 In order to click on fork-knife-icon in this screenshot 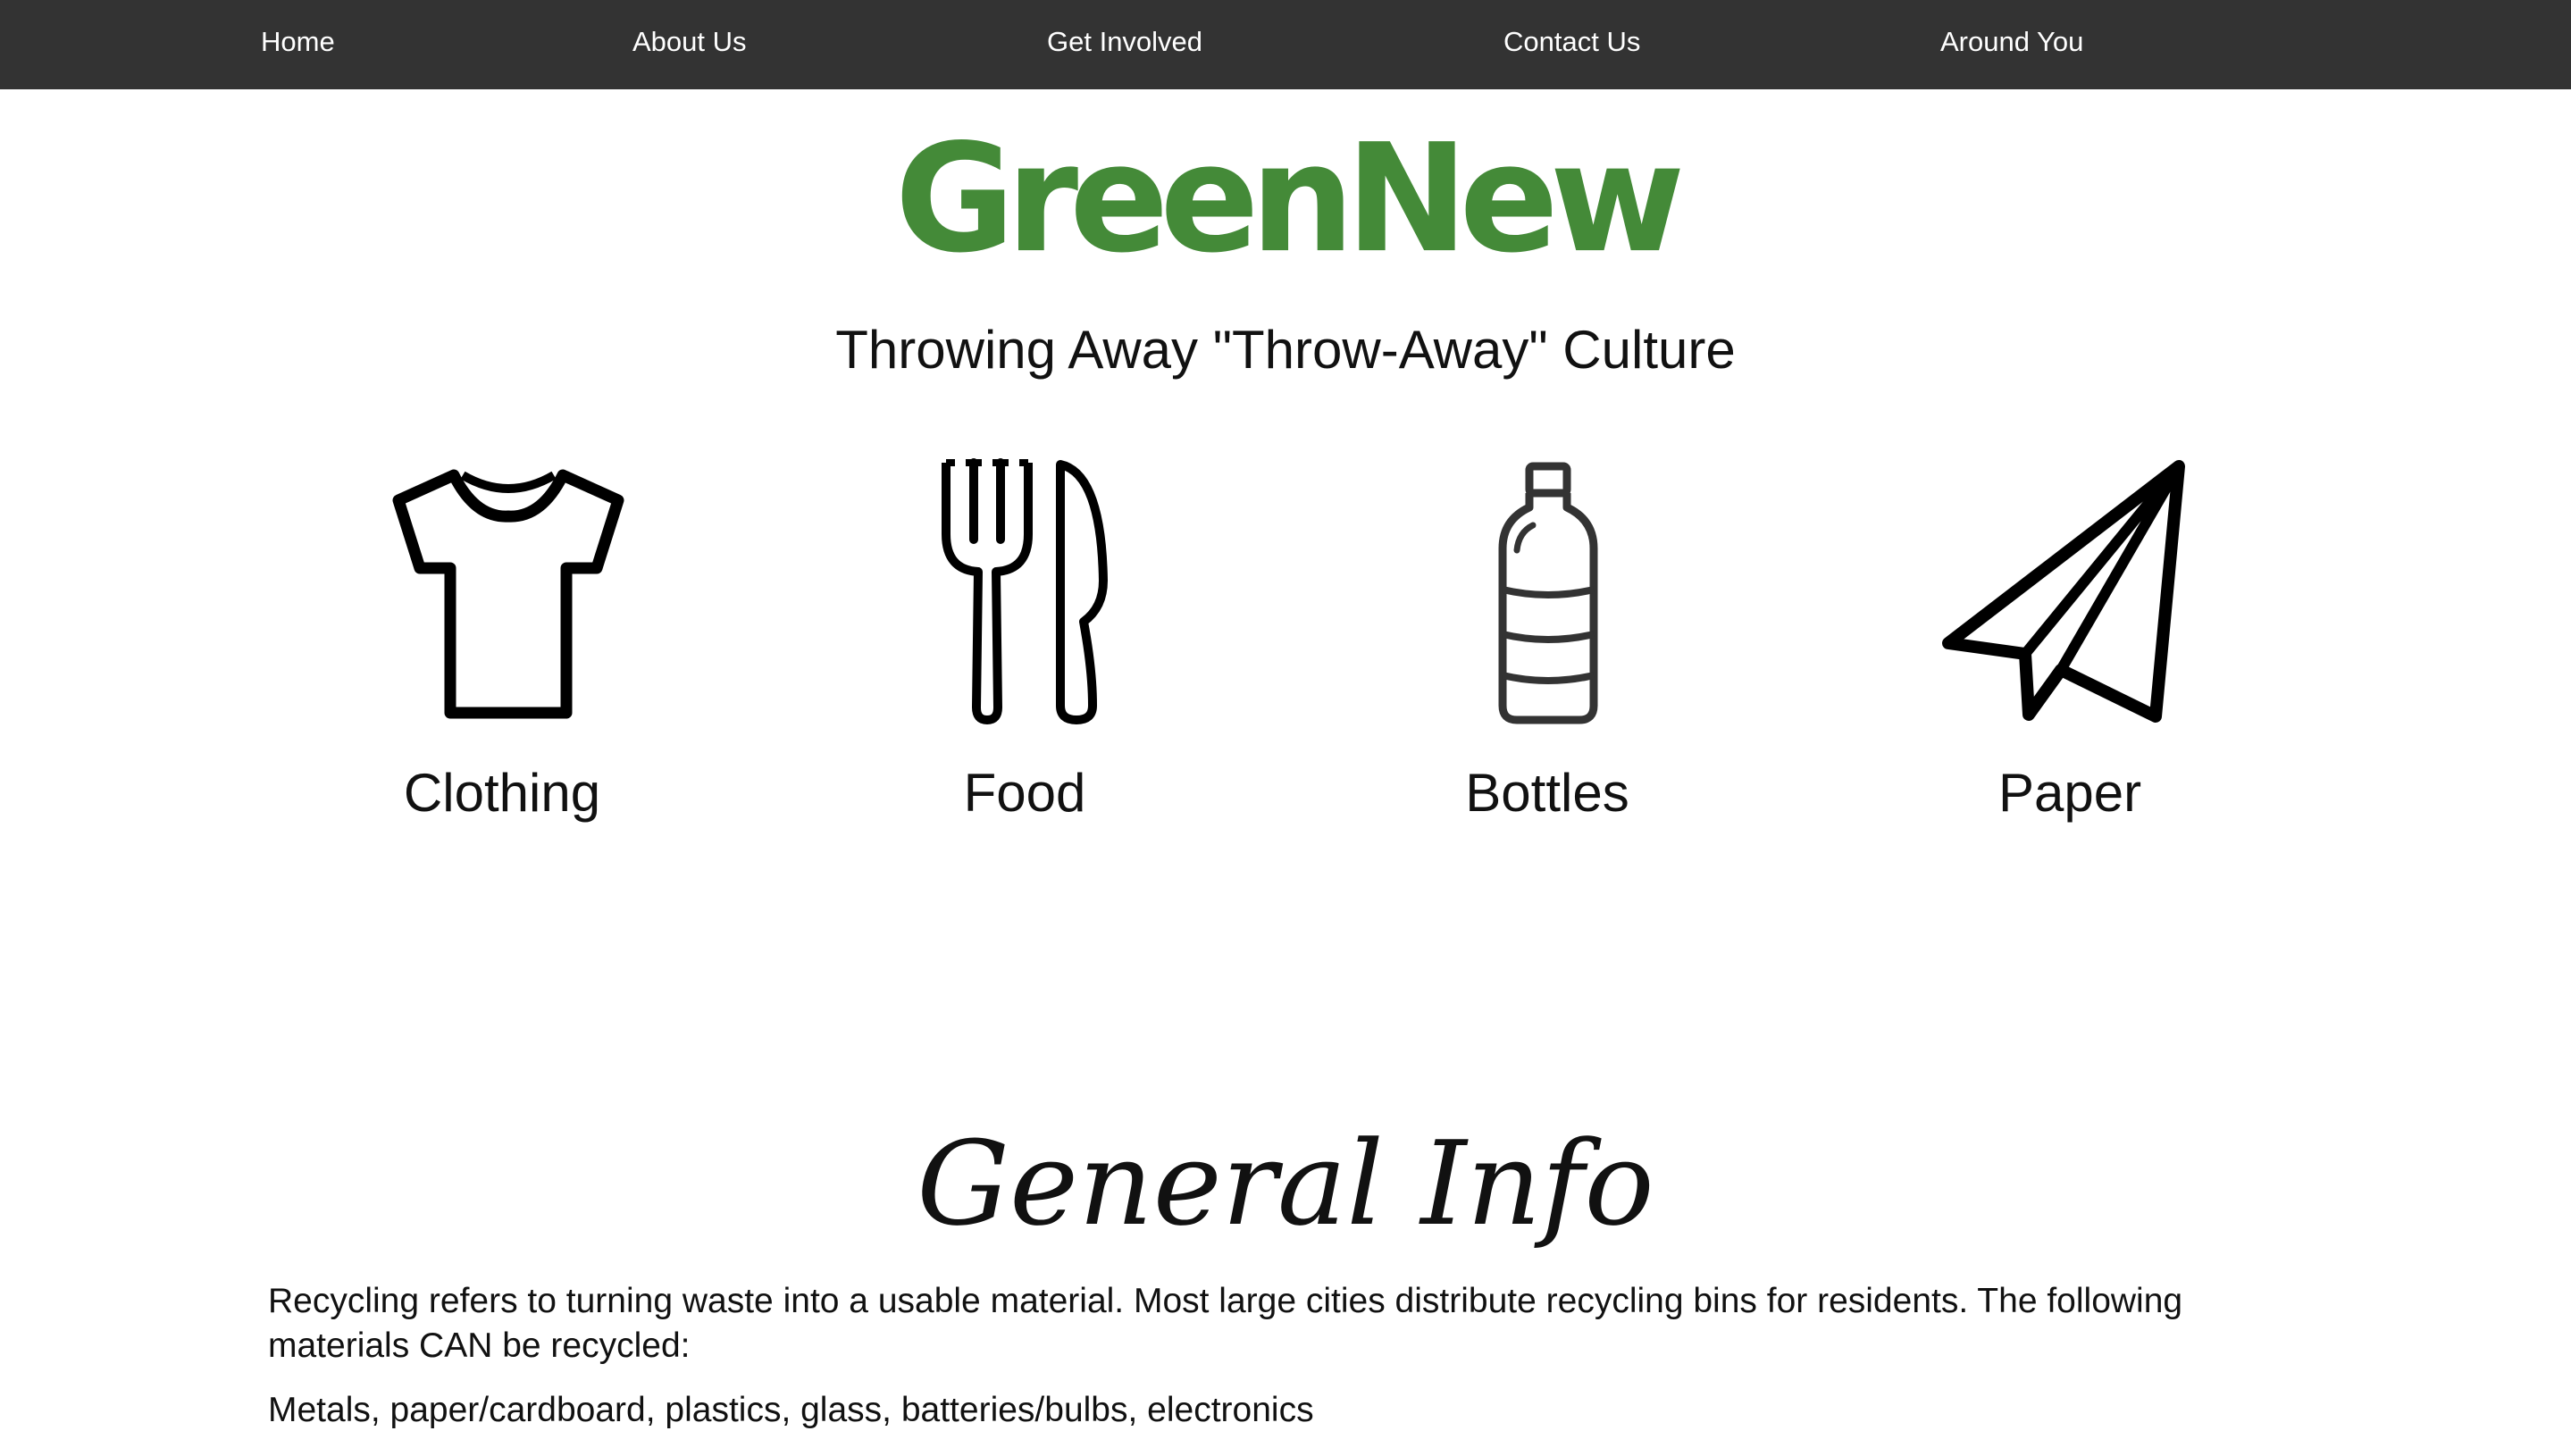, I will do `click(1025, 589)`.